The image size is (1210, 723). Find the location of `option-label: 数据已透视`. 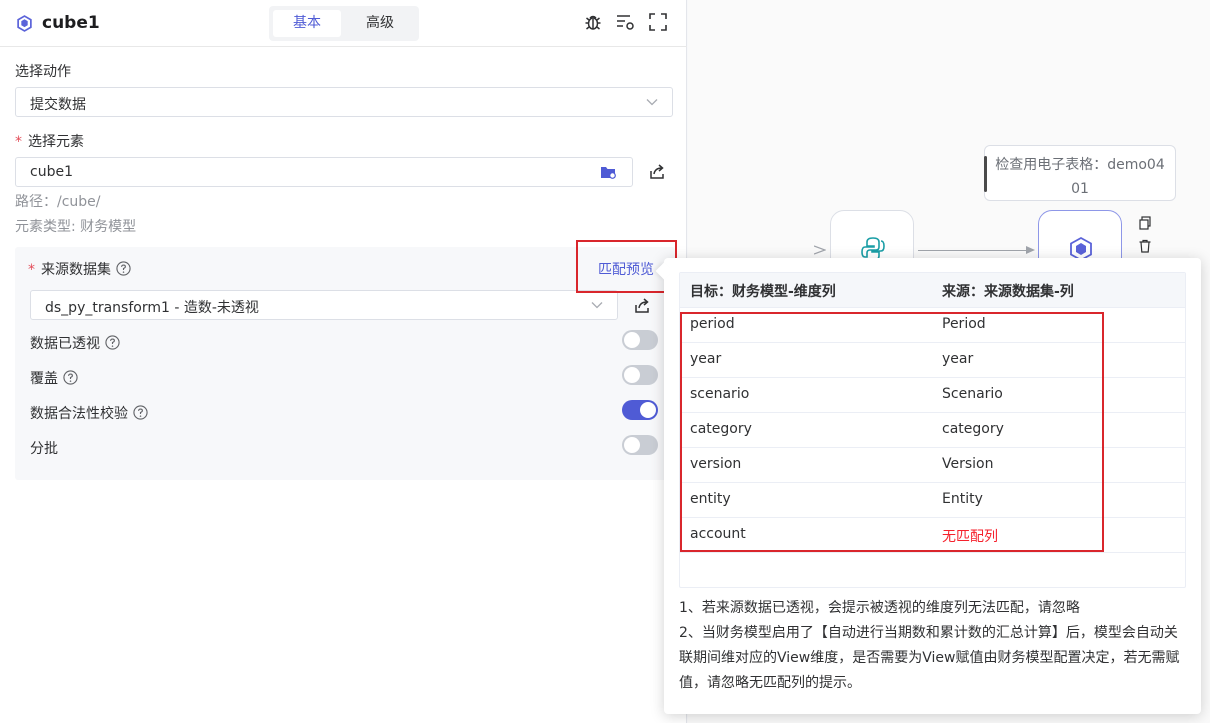

option-label: 数据已透视 is located at coordinates (65, 344).